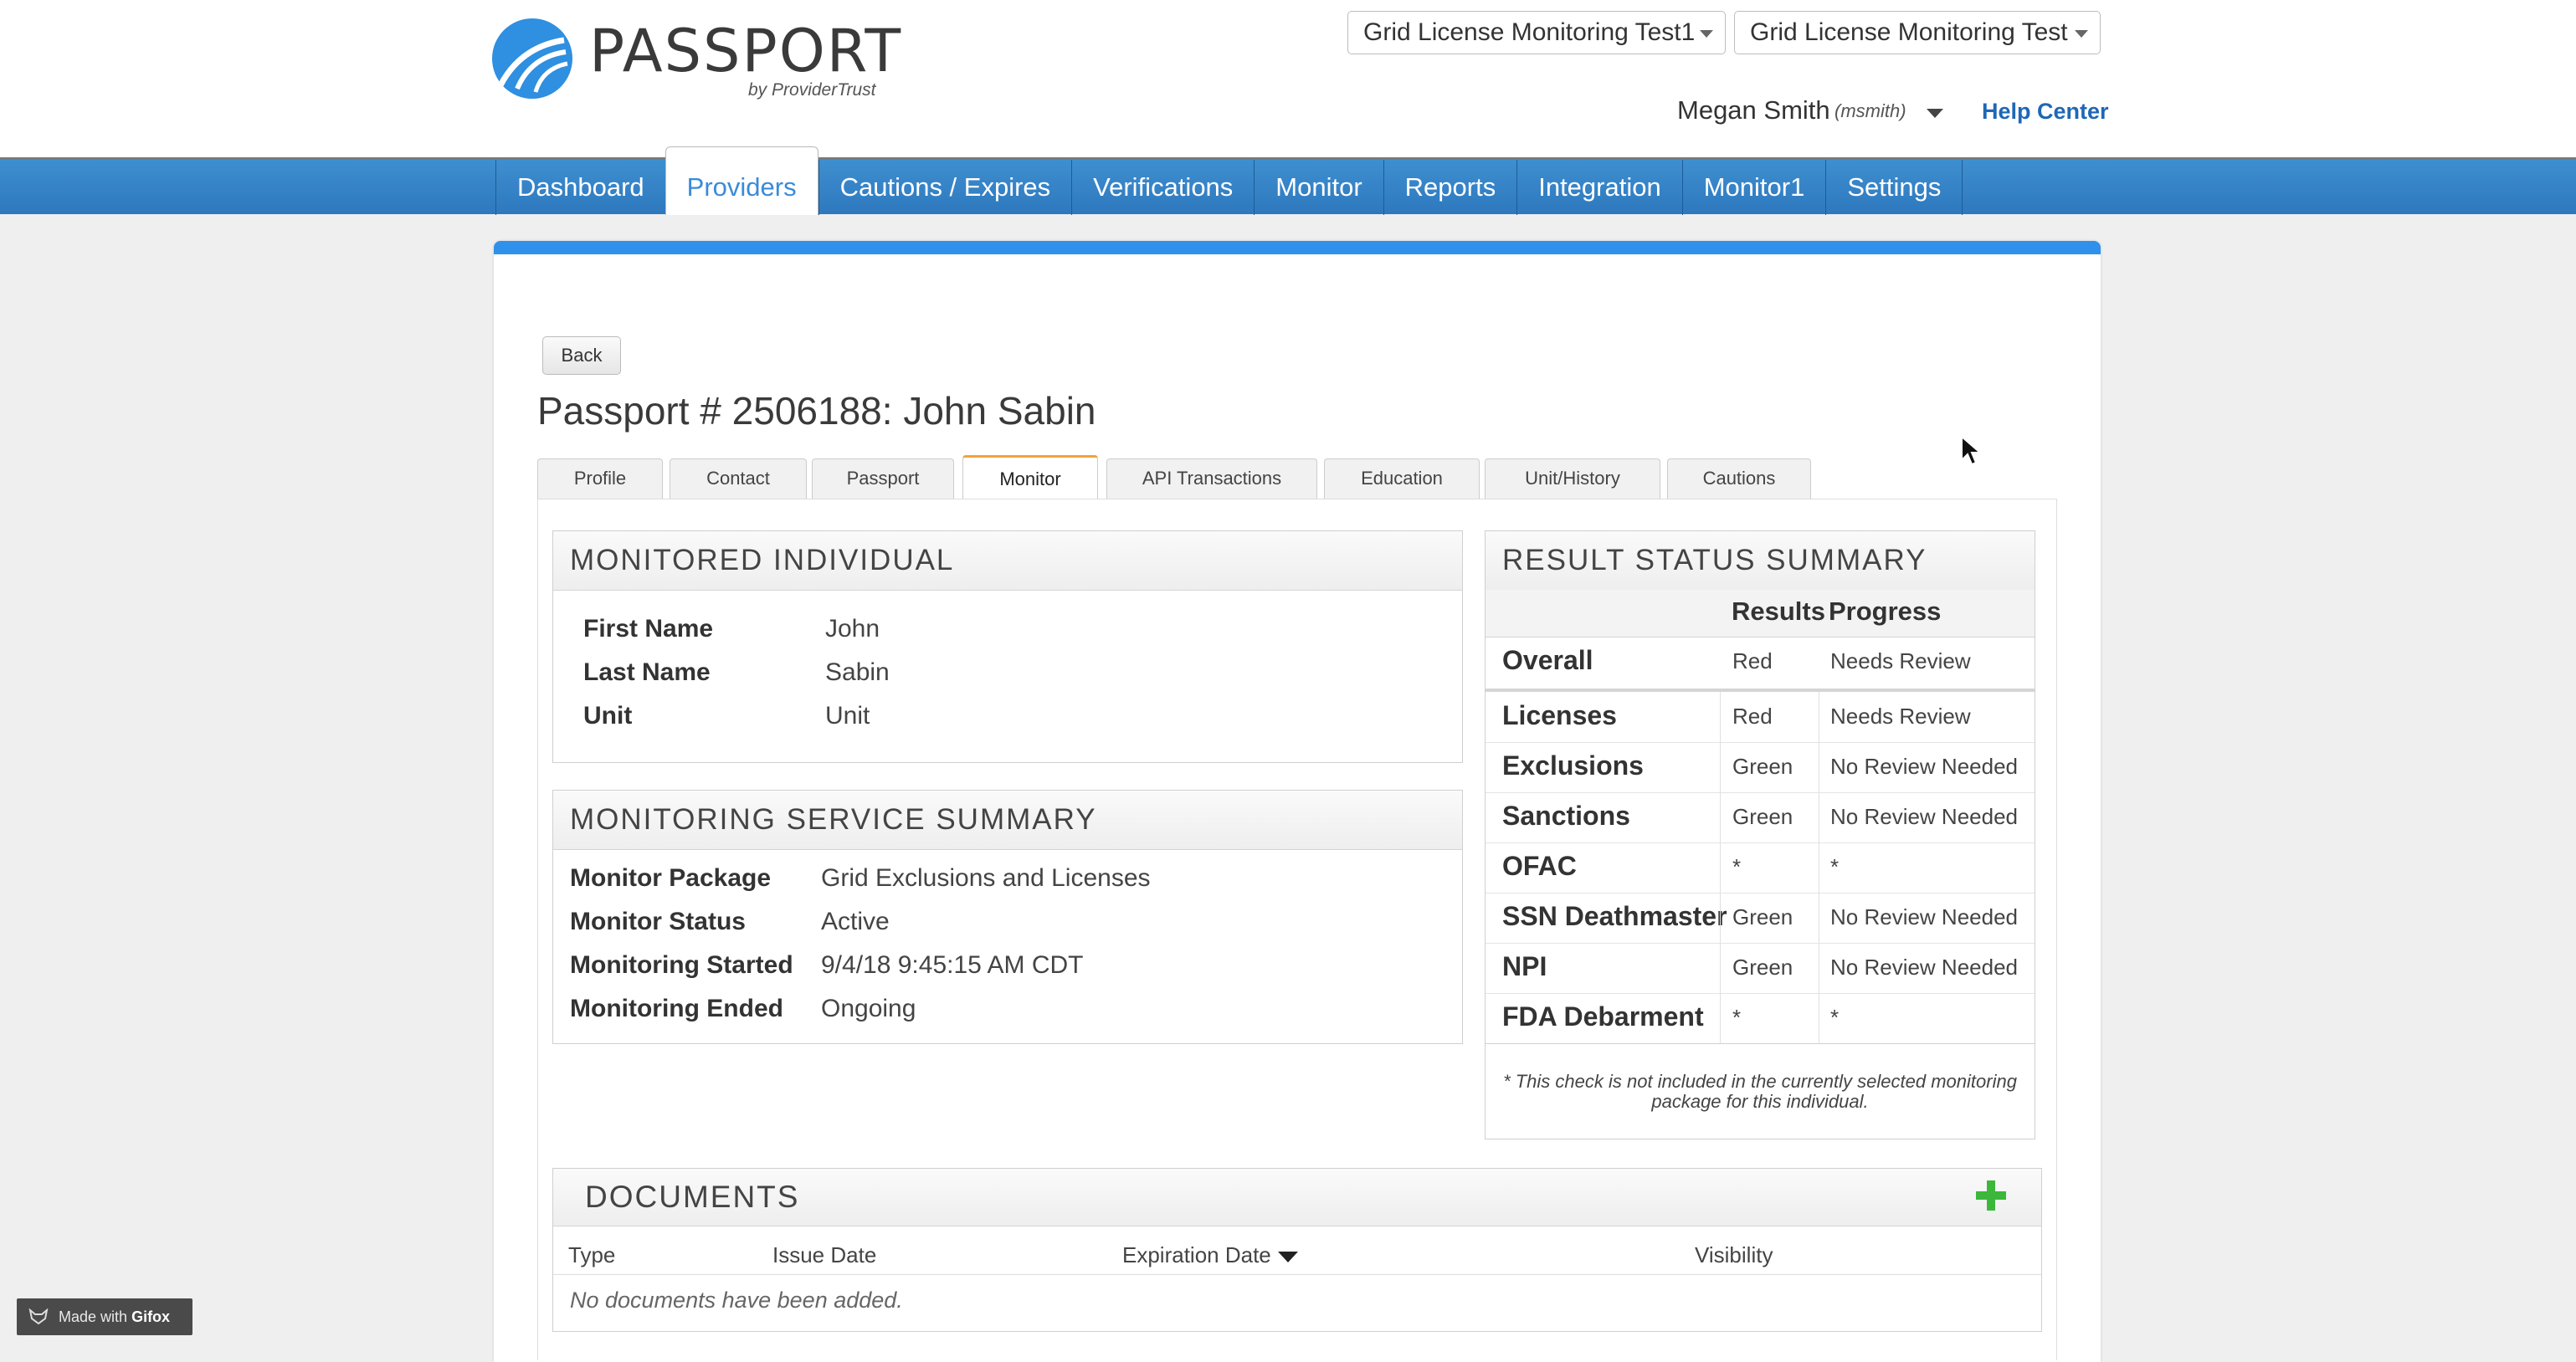 This screenshot has width=2576, height=1362. Describe the element at coordinates (671, 878) in the screenshot. I see `monitor-package-label: Monitor Package` at that location.